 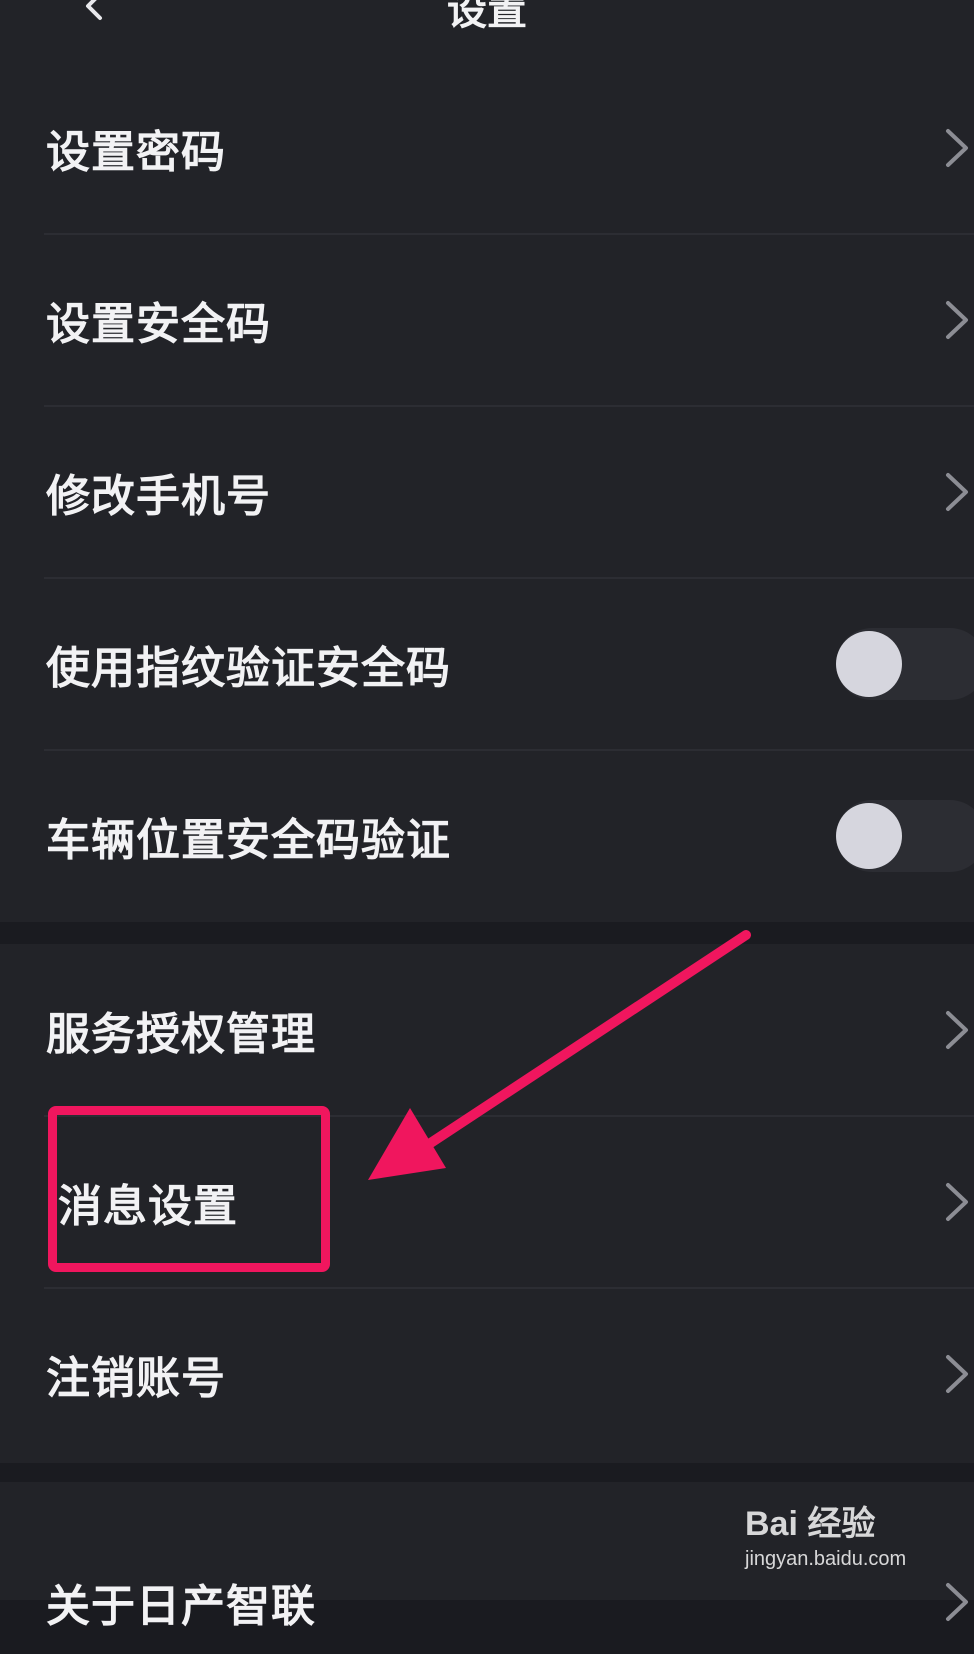 I want to click on watermark-logo: Bai 经验, so click(x=810, y=1524).